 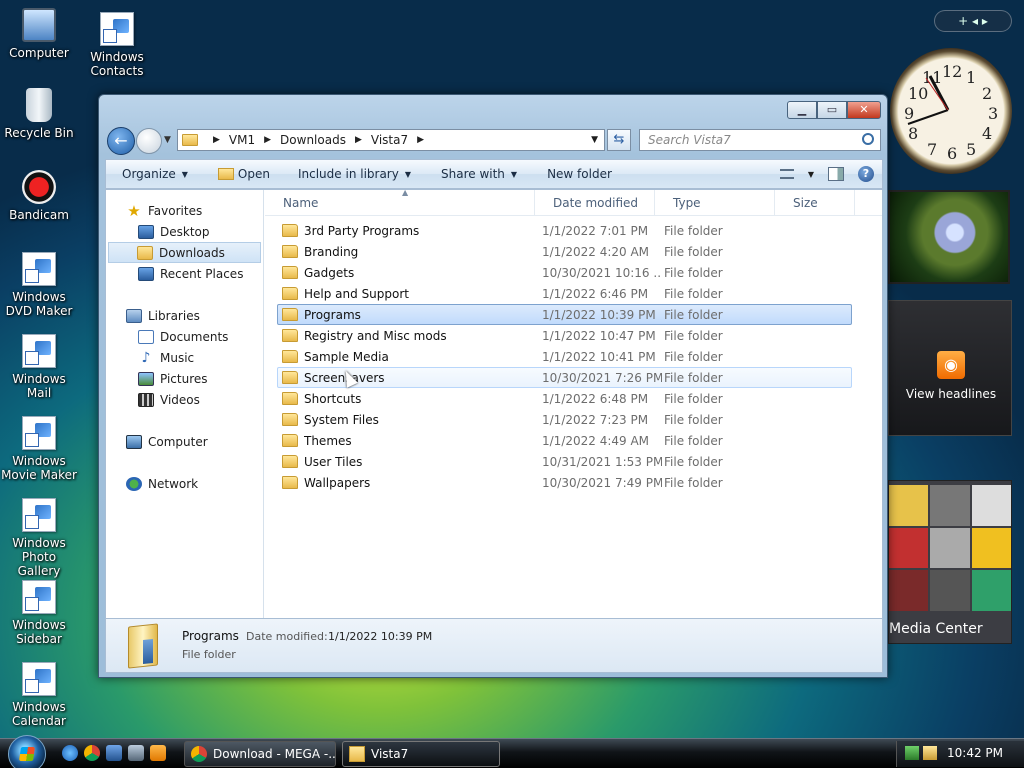 What do you see at coordinates (564, 356) in the screenshot?
I see `file-row: Sample Media 1/1/2022 10:41 PM File folder` at bounding box center [564, 356].